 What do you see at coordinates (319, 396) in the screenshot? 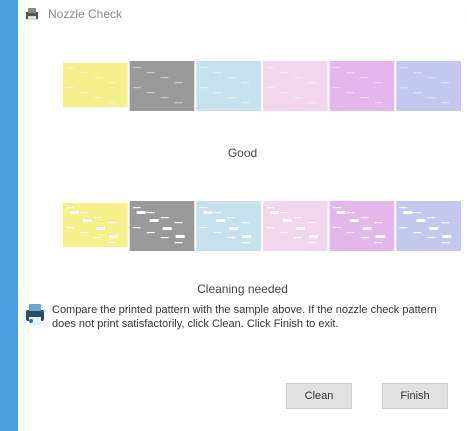
I see `clean-button: Clean` at bounding box center [319, 396].